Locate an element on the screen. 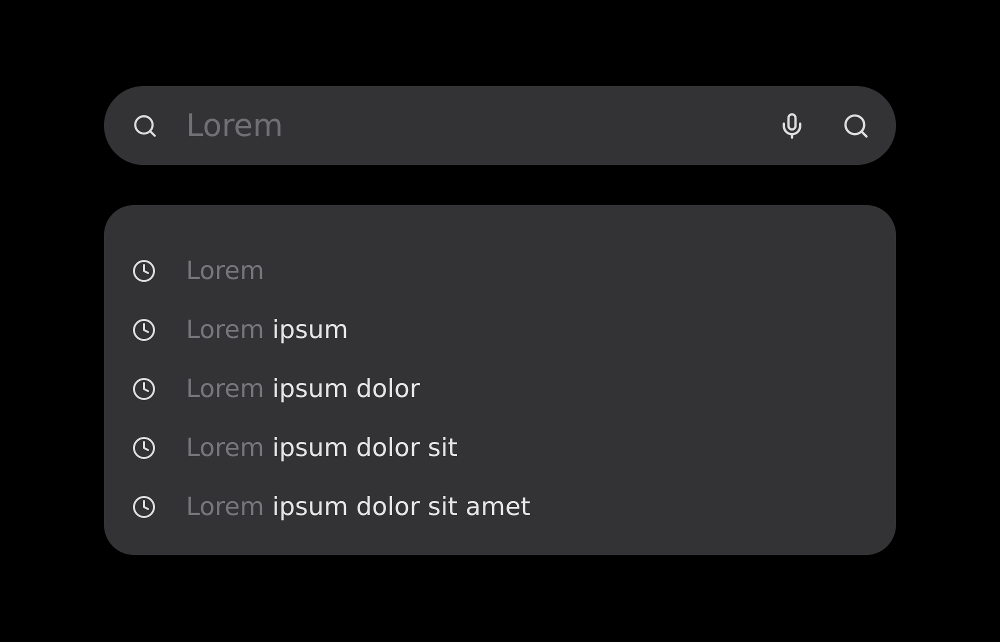  search-bar: Lorem is located at coordinates (500, 125).